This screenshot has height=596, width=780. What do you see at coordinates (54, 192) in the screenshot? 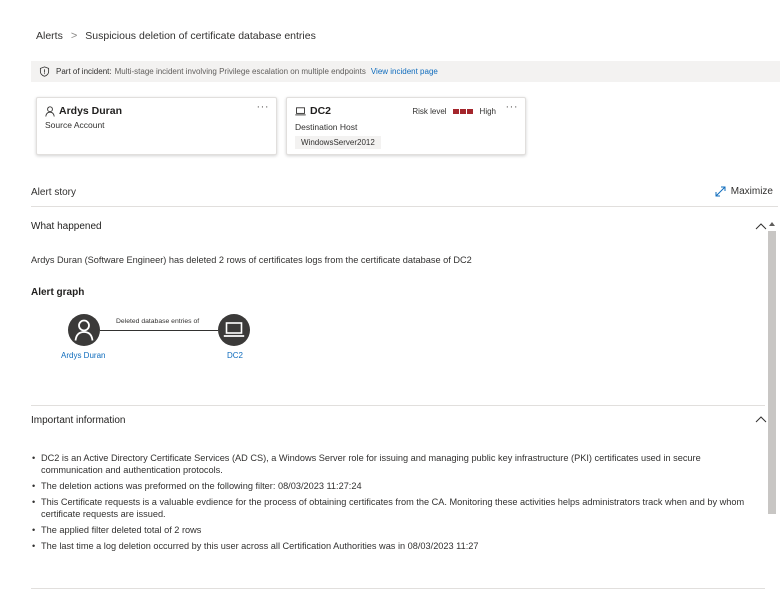
I see `alert-story-title: Alert story` at bounding box center [54, 192].